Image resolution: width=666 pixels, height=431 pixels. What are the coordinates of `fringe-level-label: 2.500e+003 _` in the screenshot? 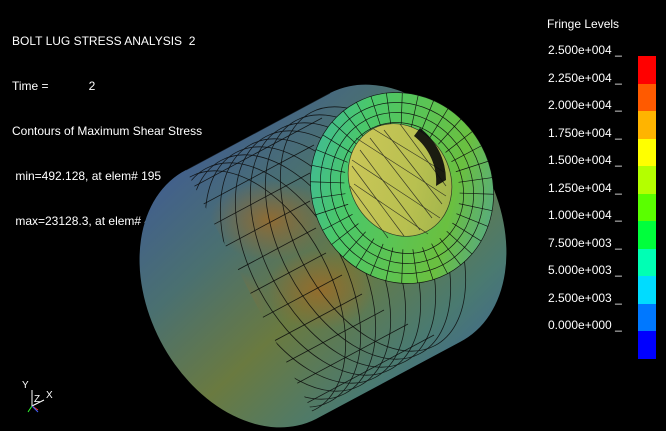 It's located at (585, 297).